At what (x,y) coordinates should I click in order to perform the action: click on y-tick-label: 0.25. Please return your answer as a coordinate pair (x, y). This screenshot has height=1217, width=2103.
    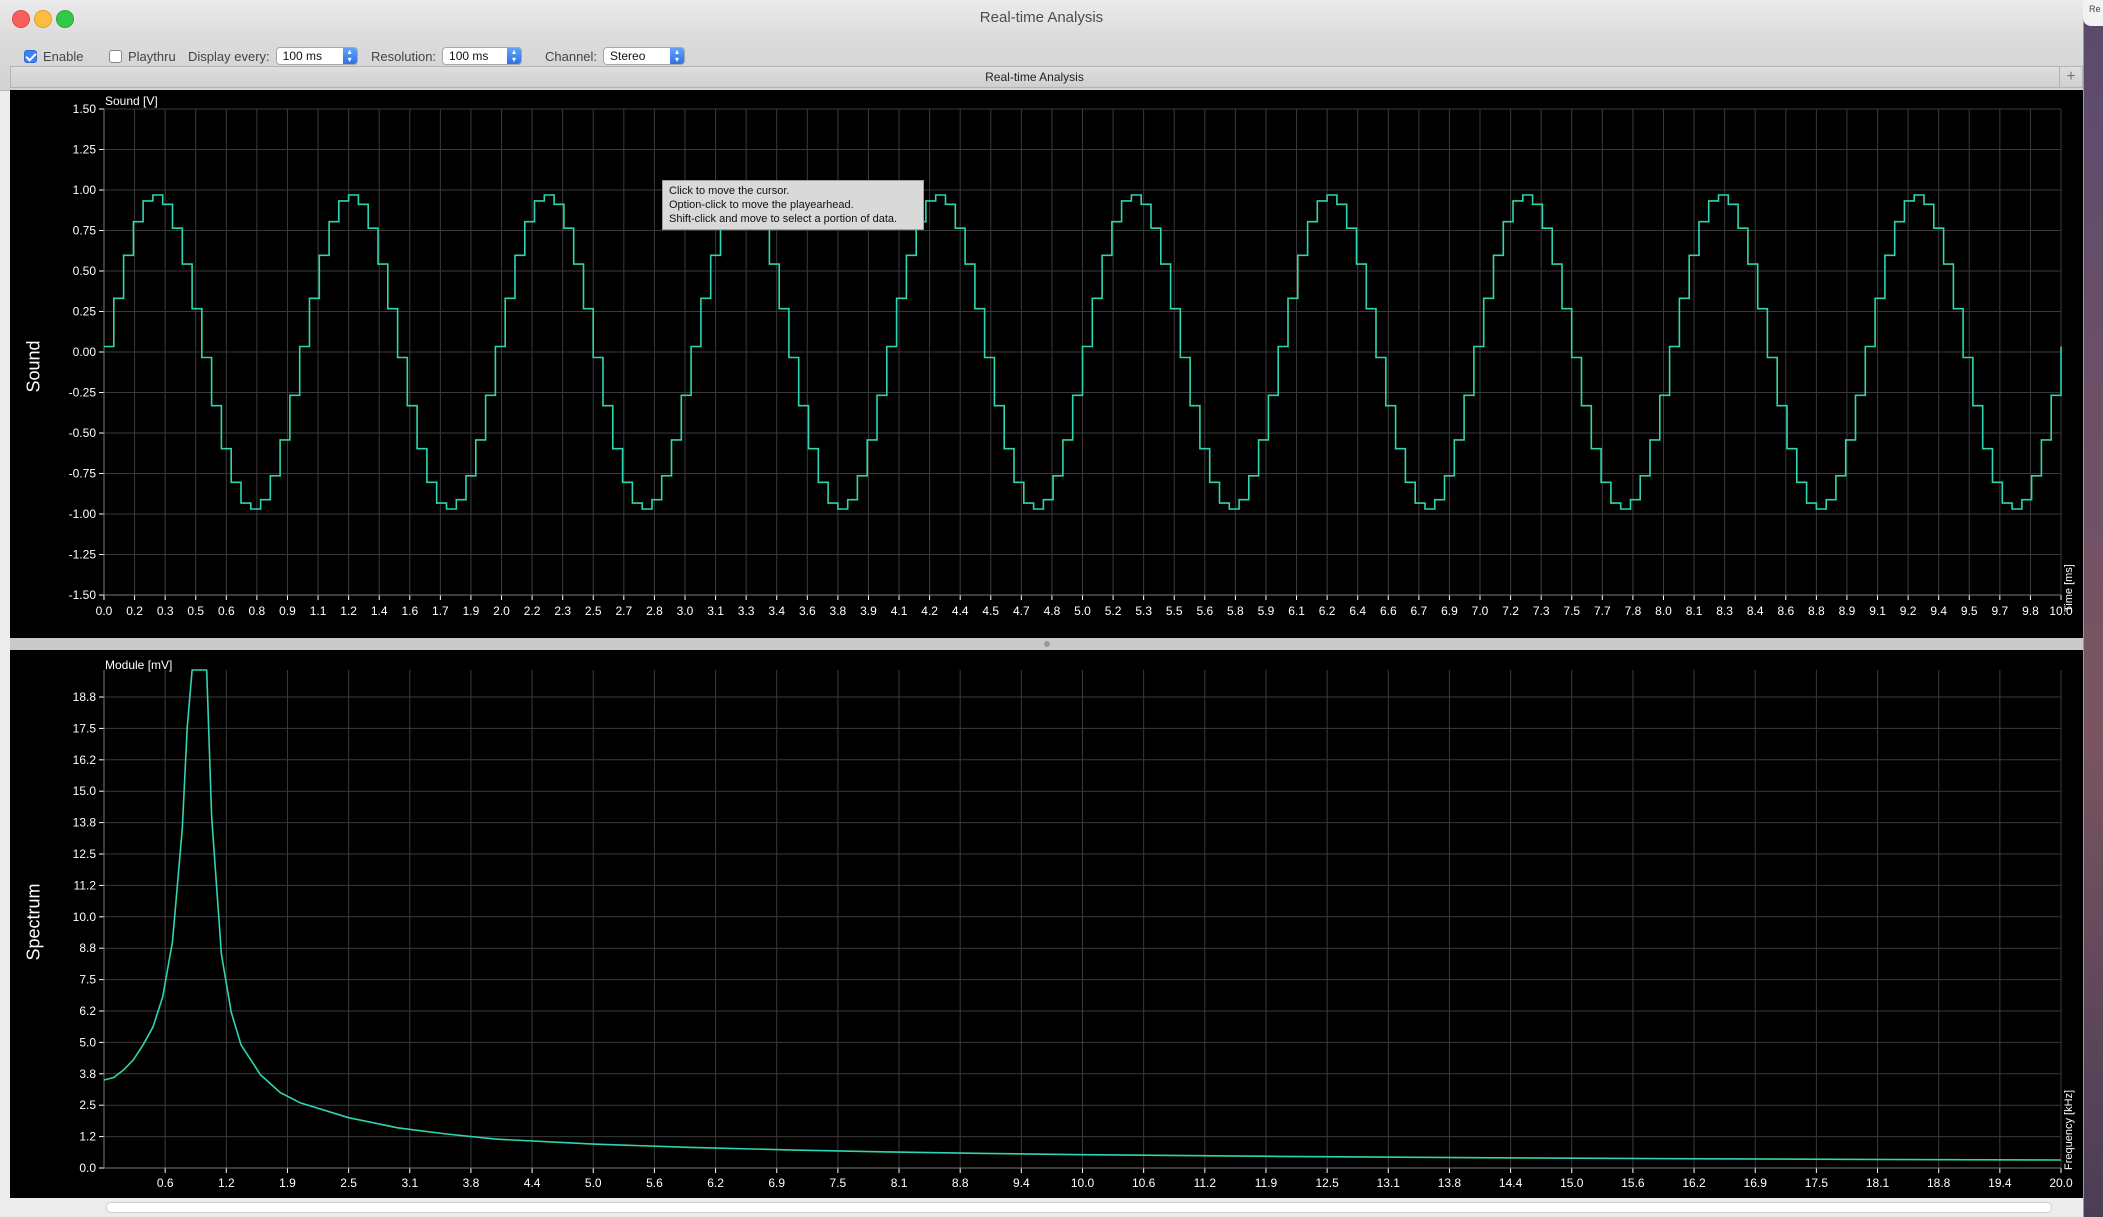
    Looking at the image, I should click on (85, 312).